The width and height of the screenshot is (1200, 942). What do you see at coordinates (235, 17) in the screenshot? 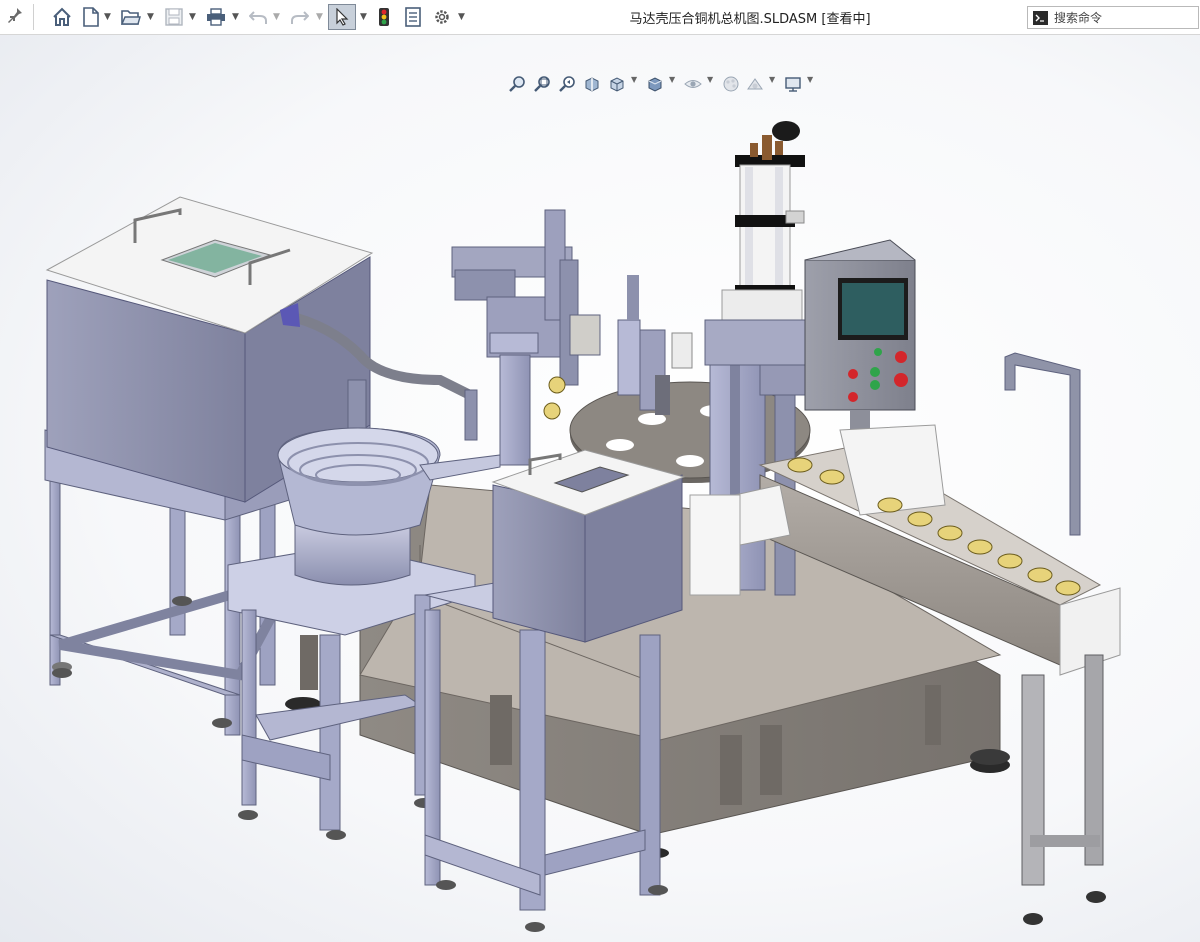
I see `print-dropdown-caret: ▼` at bounding box center [235, 17].